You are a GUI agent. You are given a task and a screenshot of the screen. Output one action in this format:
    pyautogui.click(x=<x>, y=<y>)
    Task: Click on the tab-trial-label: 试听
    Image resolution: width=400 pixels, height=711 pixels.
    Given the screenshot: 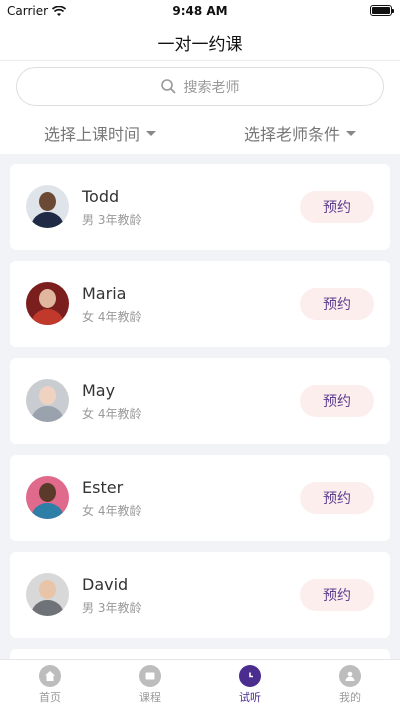 What is the action you would take?
    pyautogui.click(x=250, y=697)
    